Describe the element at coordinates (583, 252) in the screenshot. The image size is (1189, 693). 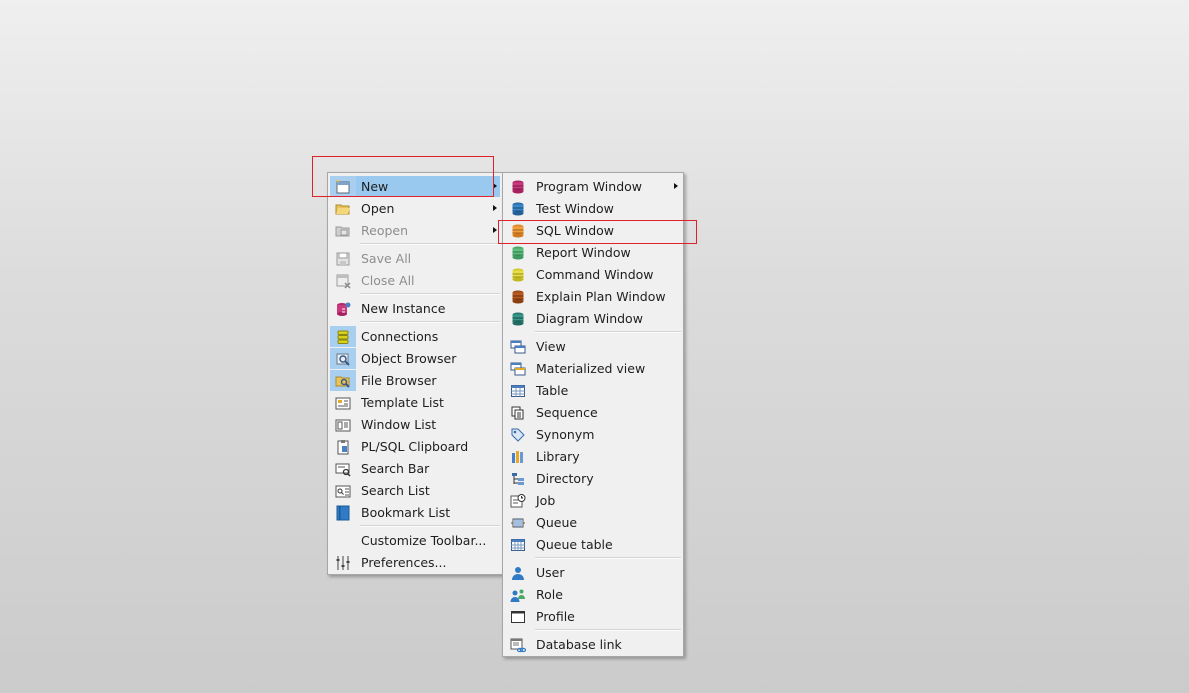
I see `menu-item-label: Report Window` at that location.